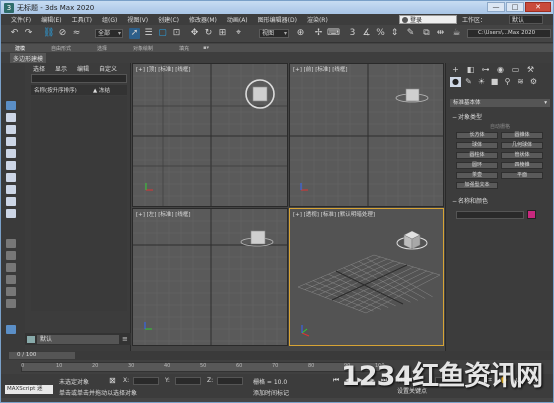  What do you see at coordinates (51, 19) in the screenshot?
I see `menu-edit: 编辑(E)` at bounding box center [51, 19].